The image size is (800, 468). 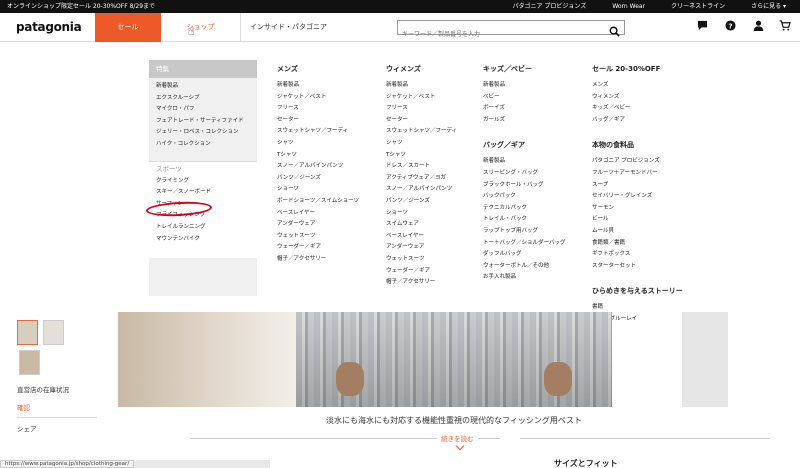 What do you see at coordinates (421, 248) in the screenshot?
I see `womens-item: アンダーウェア` at bounding box center [421, 248].